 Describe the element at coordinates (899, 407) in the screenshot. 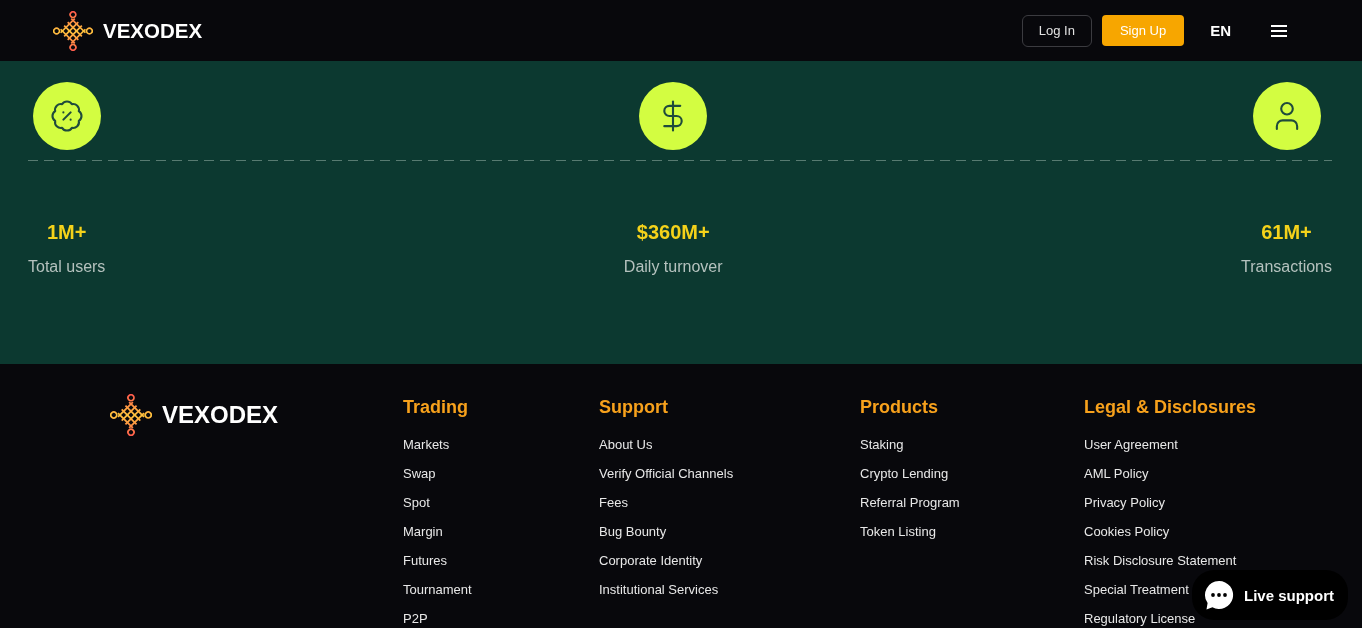

I see `footer-heading: Products` at that location.